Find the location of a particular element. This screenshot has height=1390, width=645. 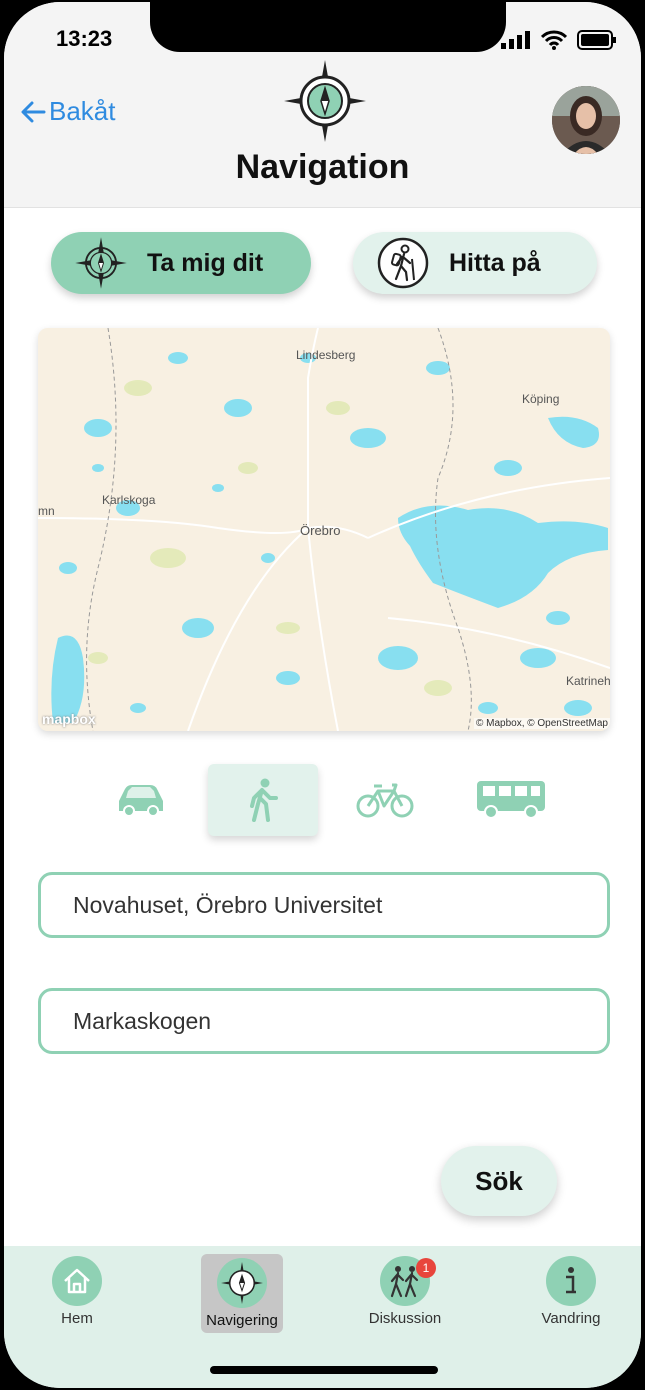

notification-badge: 1 is located at coordinates (426, 1268).